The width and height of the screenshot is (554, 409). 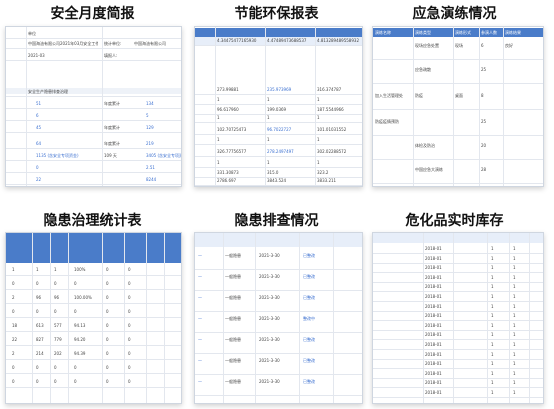 What do you see at coordinates (92, 221) in the screenshot?
I see `panel-title-hazard-stats: 隐患治理统计表` at bounding box center [92, 221].